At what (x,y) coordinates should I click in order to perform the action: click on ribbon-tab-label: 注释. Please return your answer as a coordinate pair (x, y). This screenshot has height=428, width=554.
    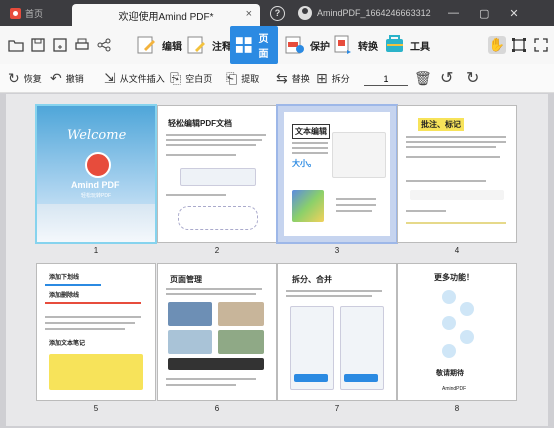
    Looking at the image, I should click on (222, 47).